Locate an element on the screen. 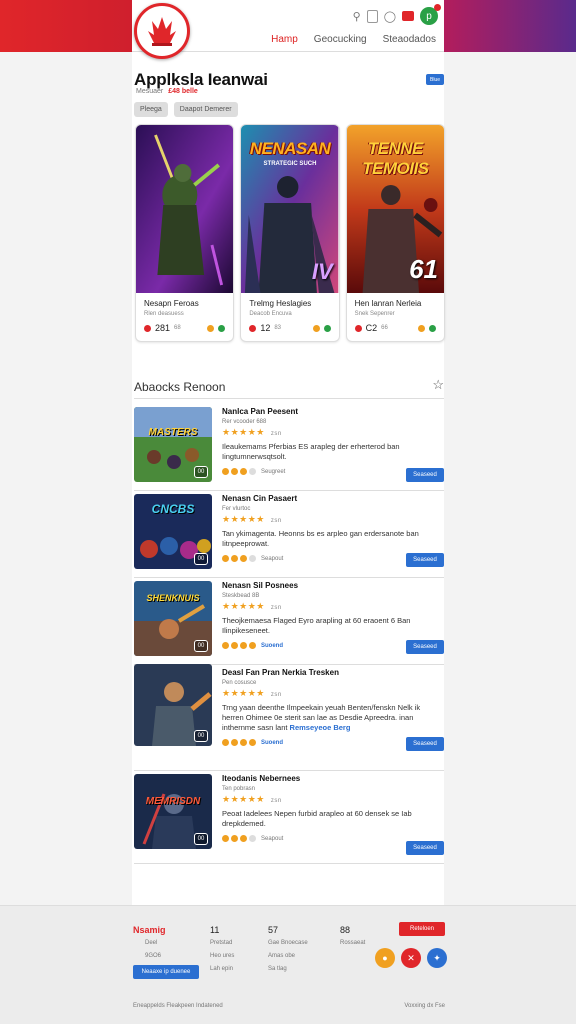 This screenshot has width=576, height=1024. footer-link: Sa tlag is located at coordinates (288, 969).